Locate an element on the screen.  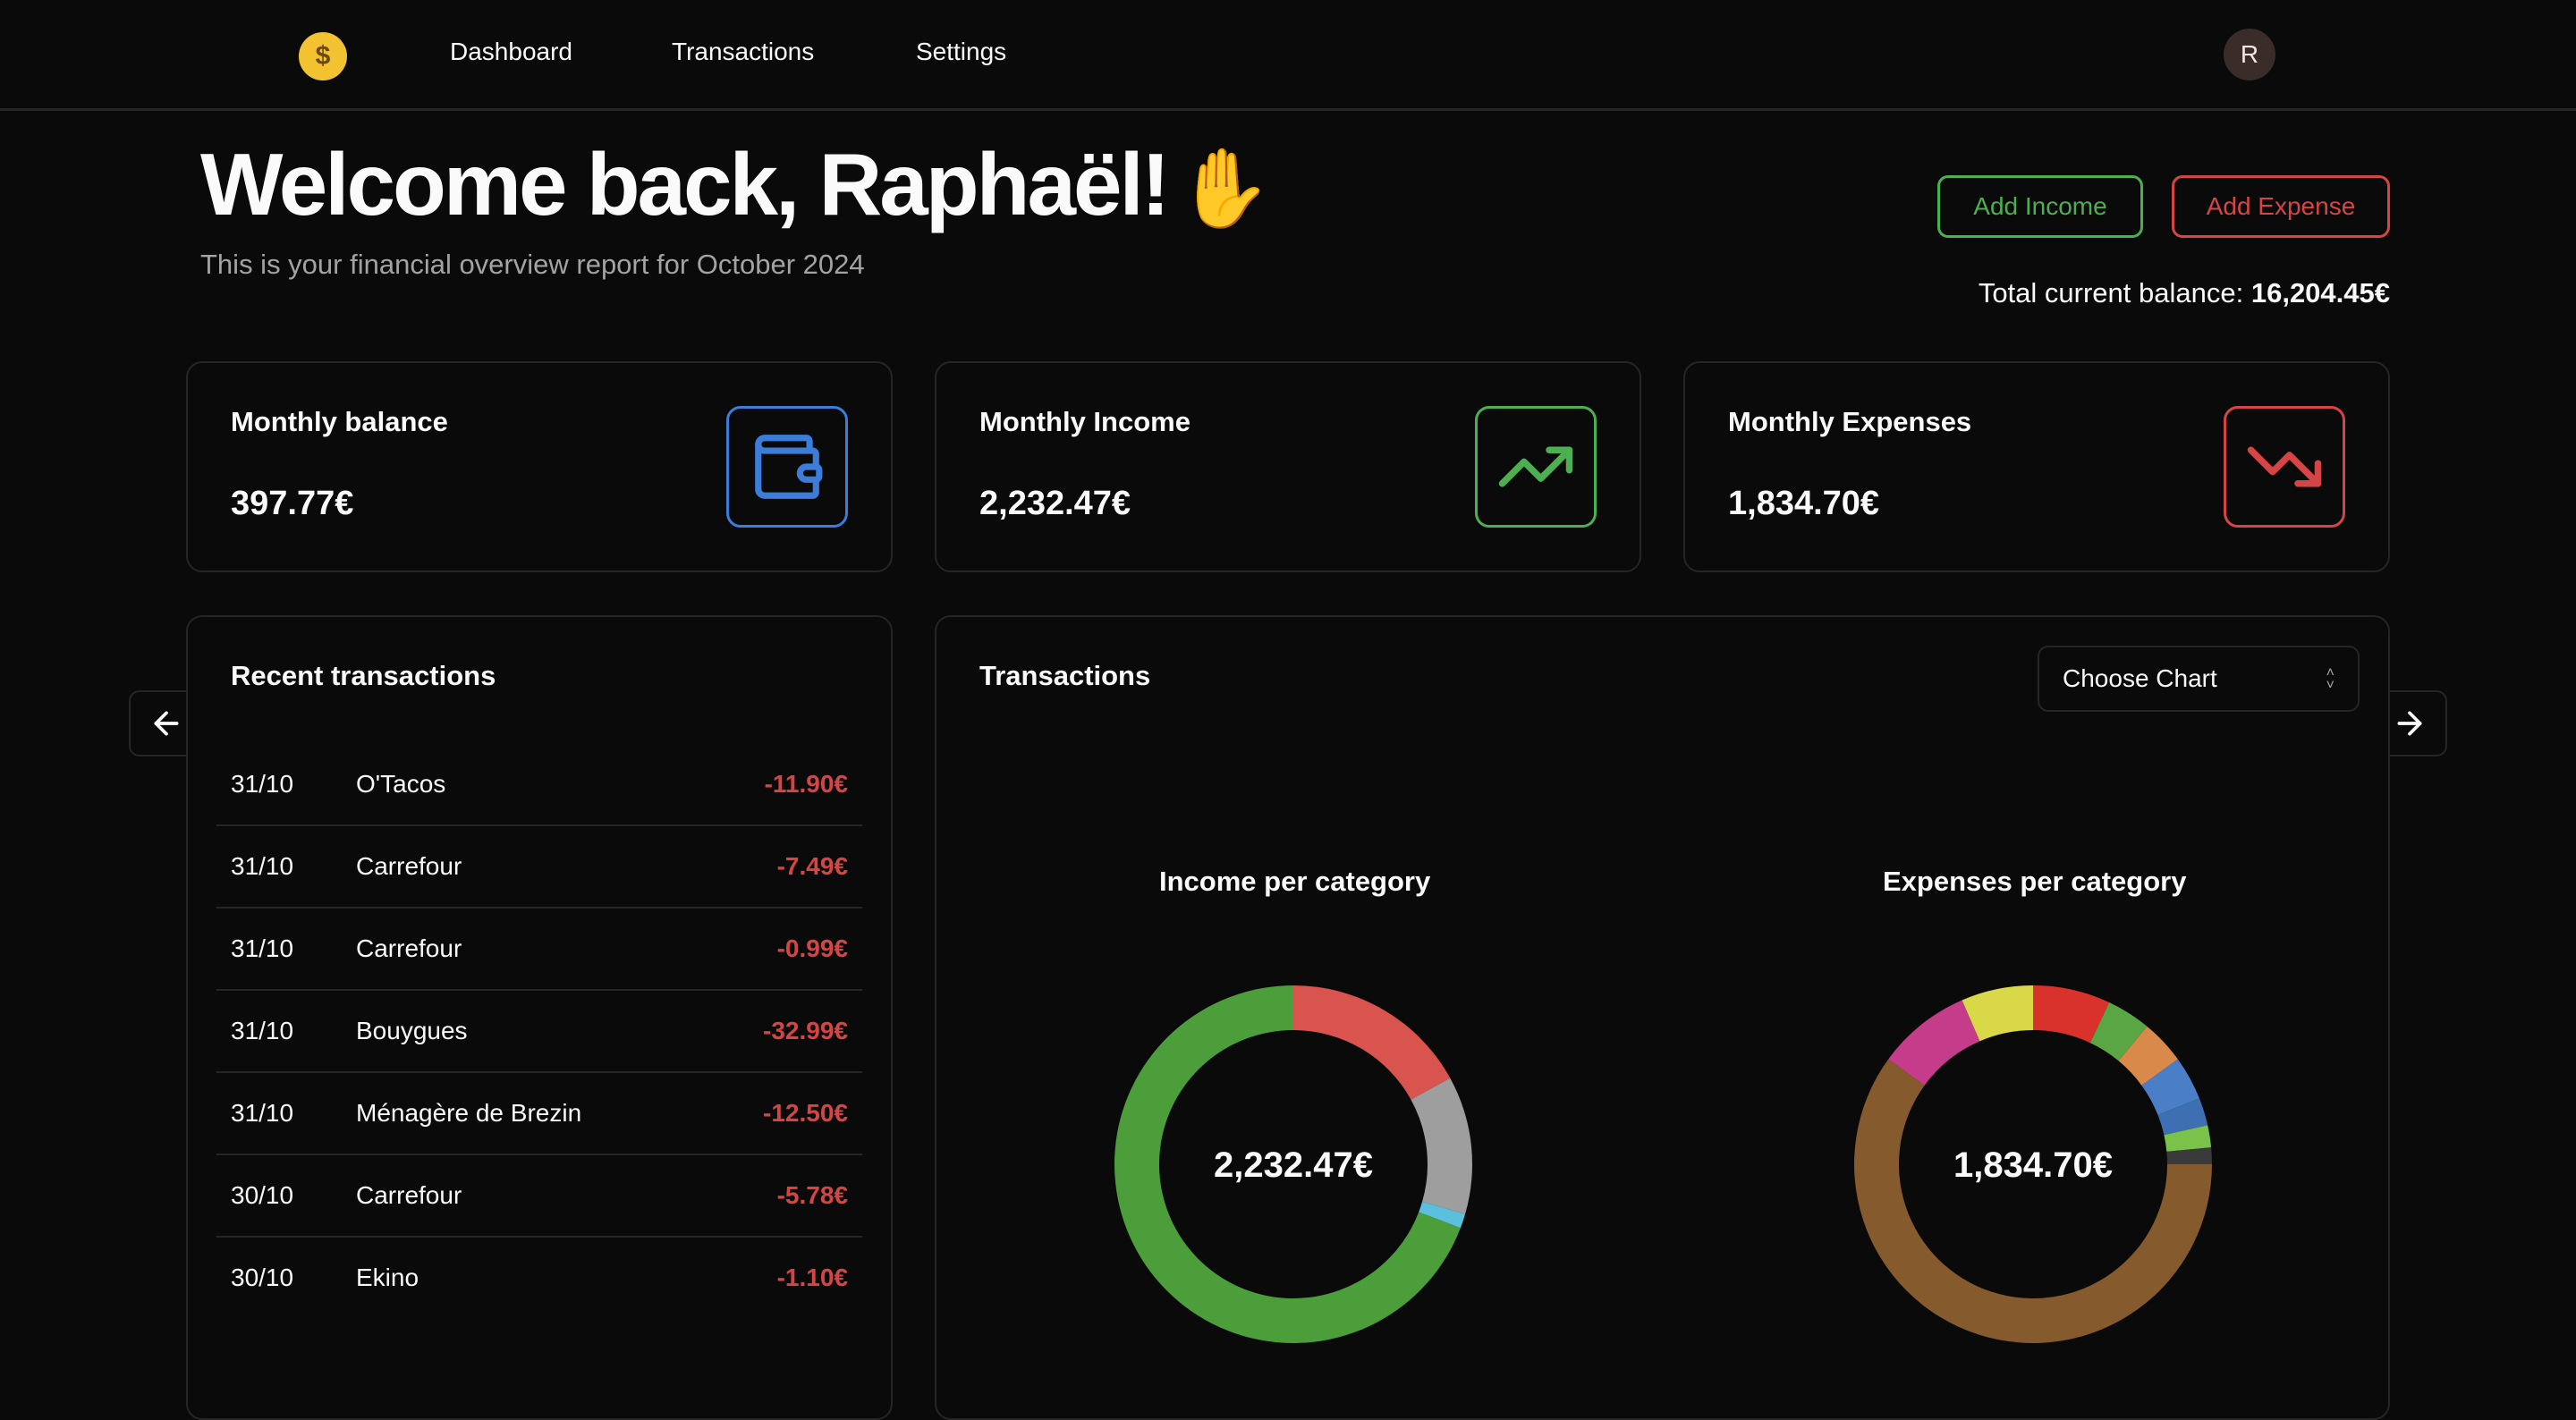
stat-value: 397.77€ is located at coordinates (292, 504).